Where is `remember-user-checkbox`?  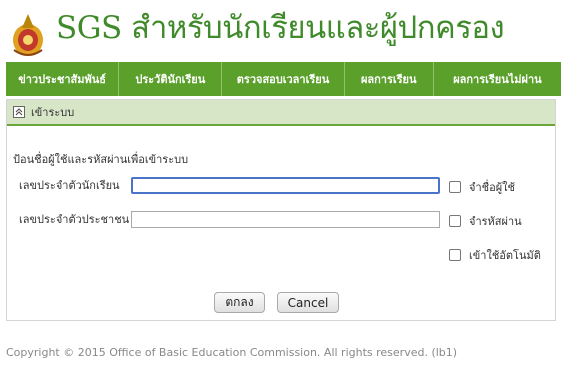
remember-user-checkbox is located at coordinates (455, 187).